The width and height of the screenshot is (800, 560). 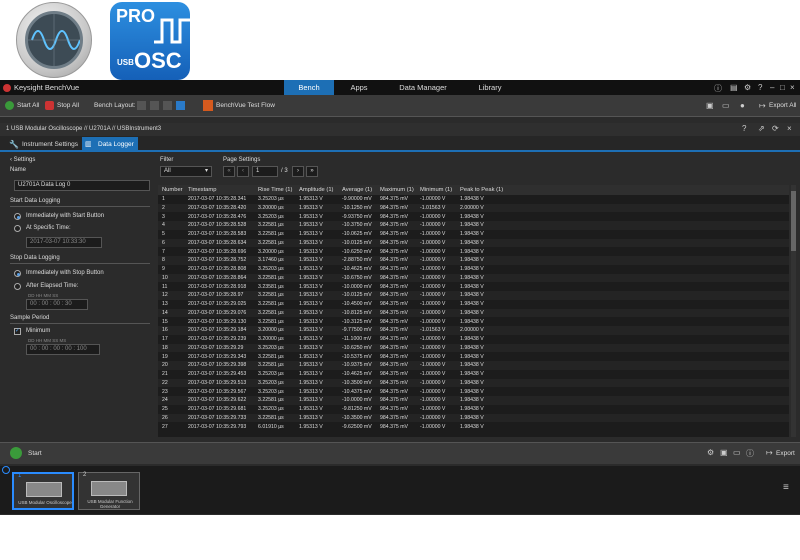 What do you see at coordinates (202, 190) in the screenshot?
I see `column-header: Timestamp` at bounding box center [202, 190].